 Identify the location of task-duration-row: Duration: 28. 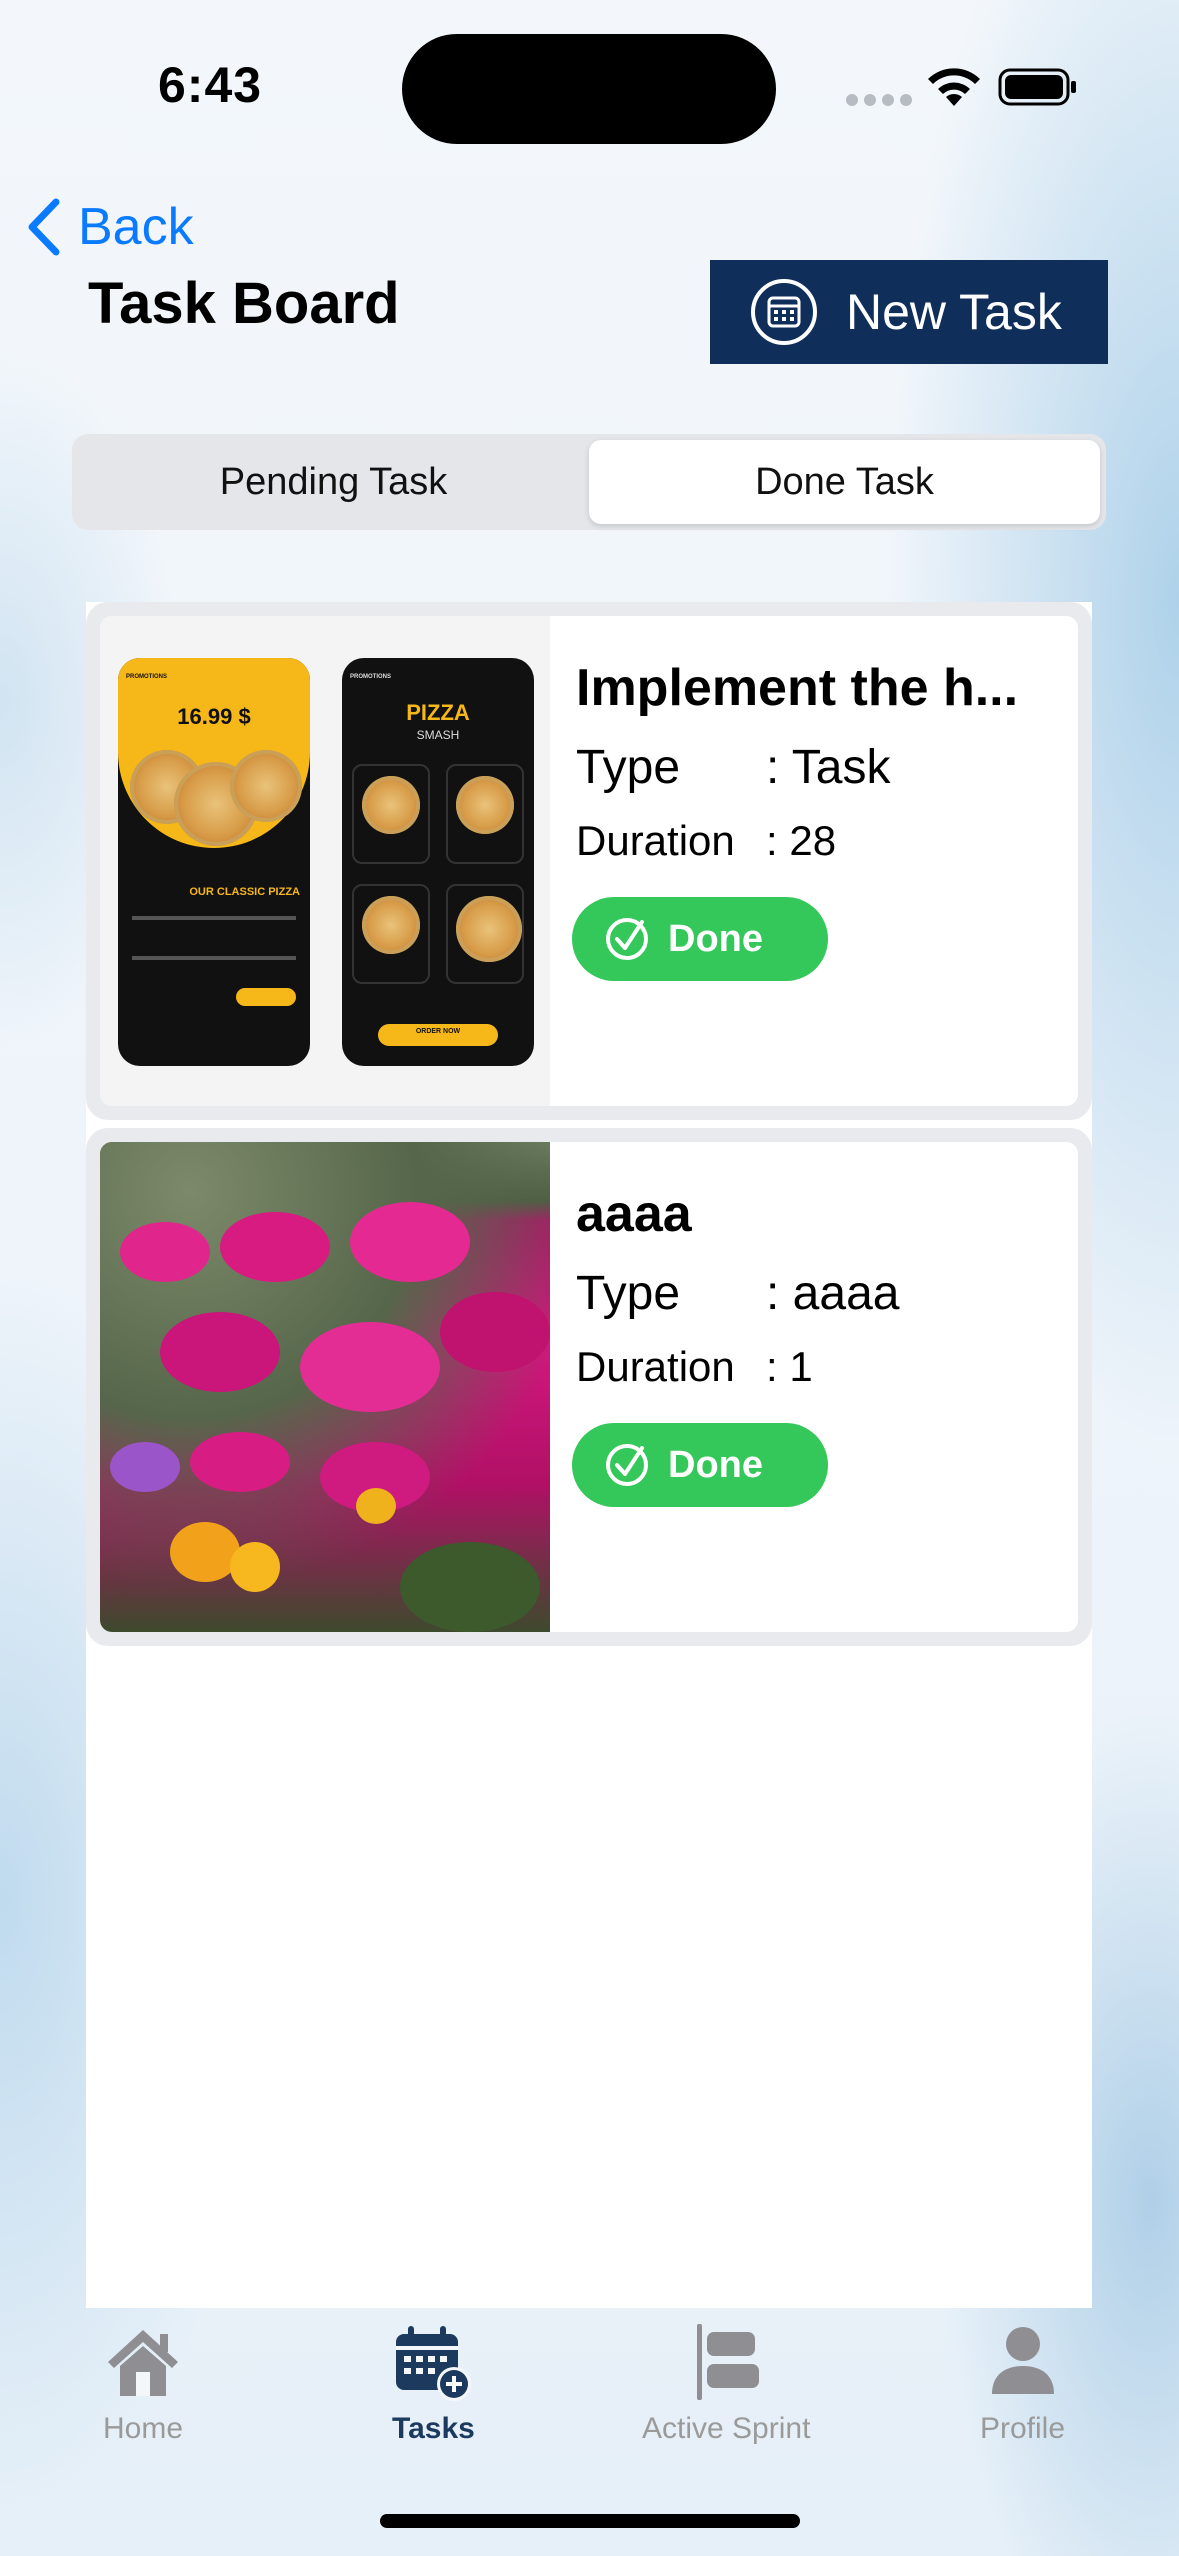
(706, 840).